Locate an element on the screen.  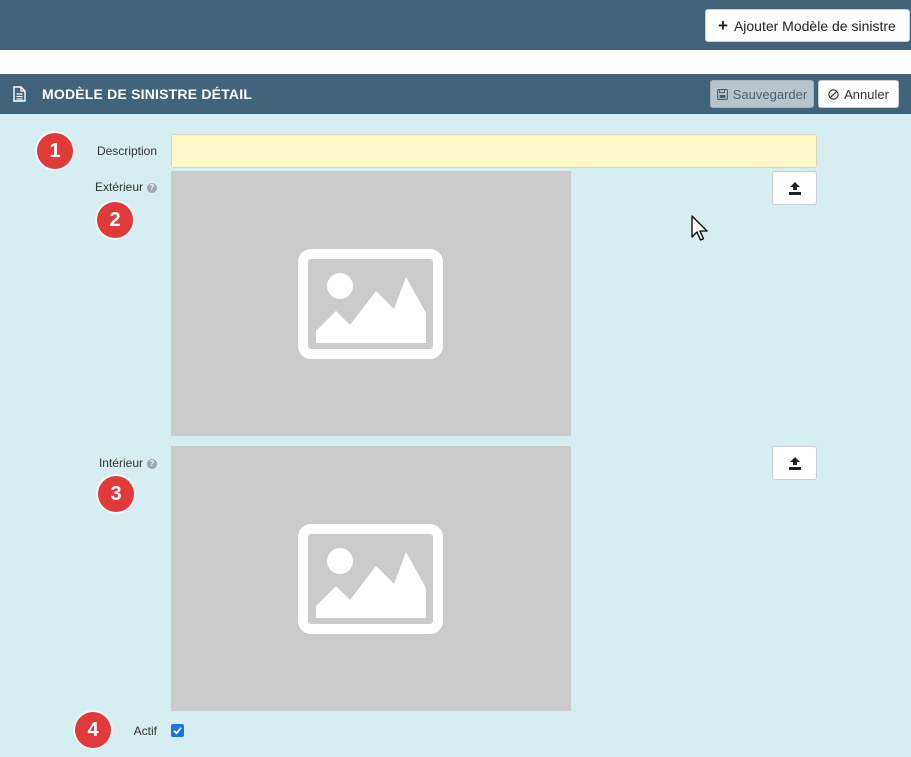
panel-title: MODÈLE DE SINISTRE DÉTAIL is located at coordinates (147, 94).